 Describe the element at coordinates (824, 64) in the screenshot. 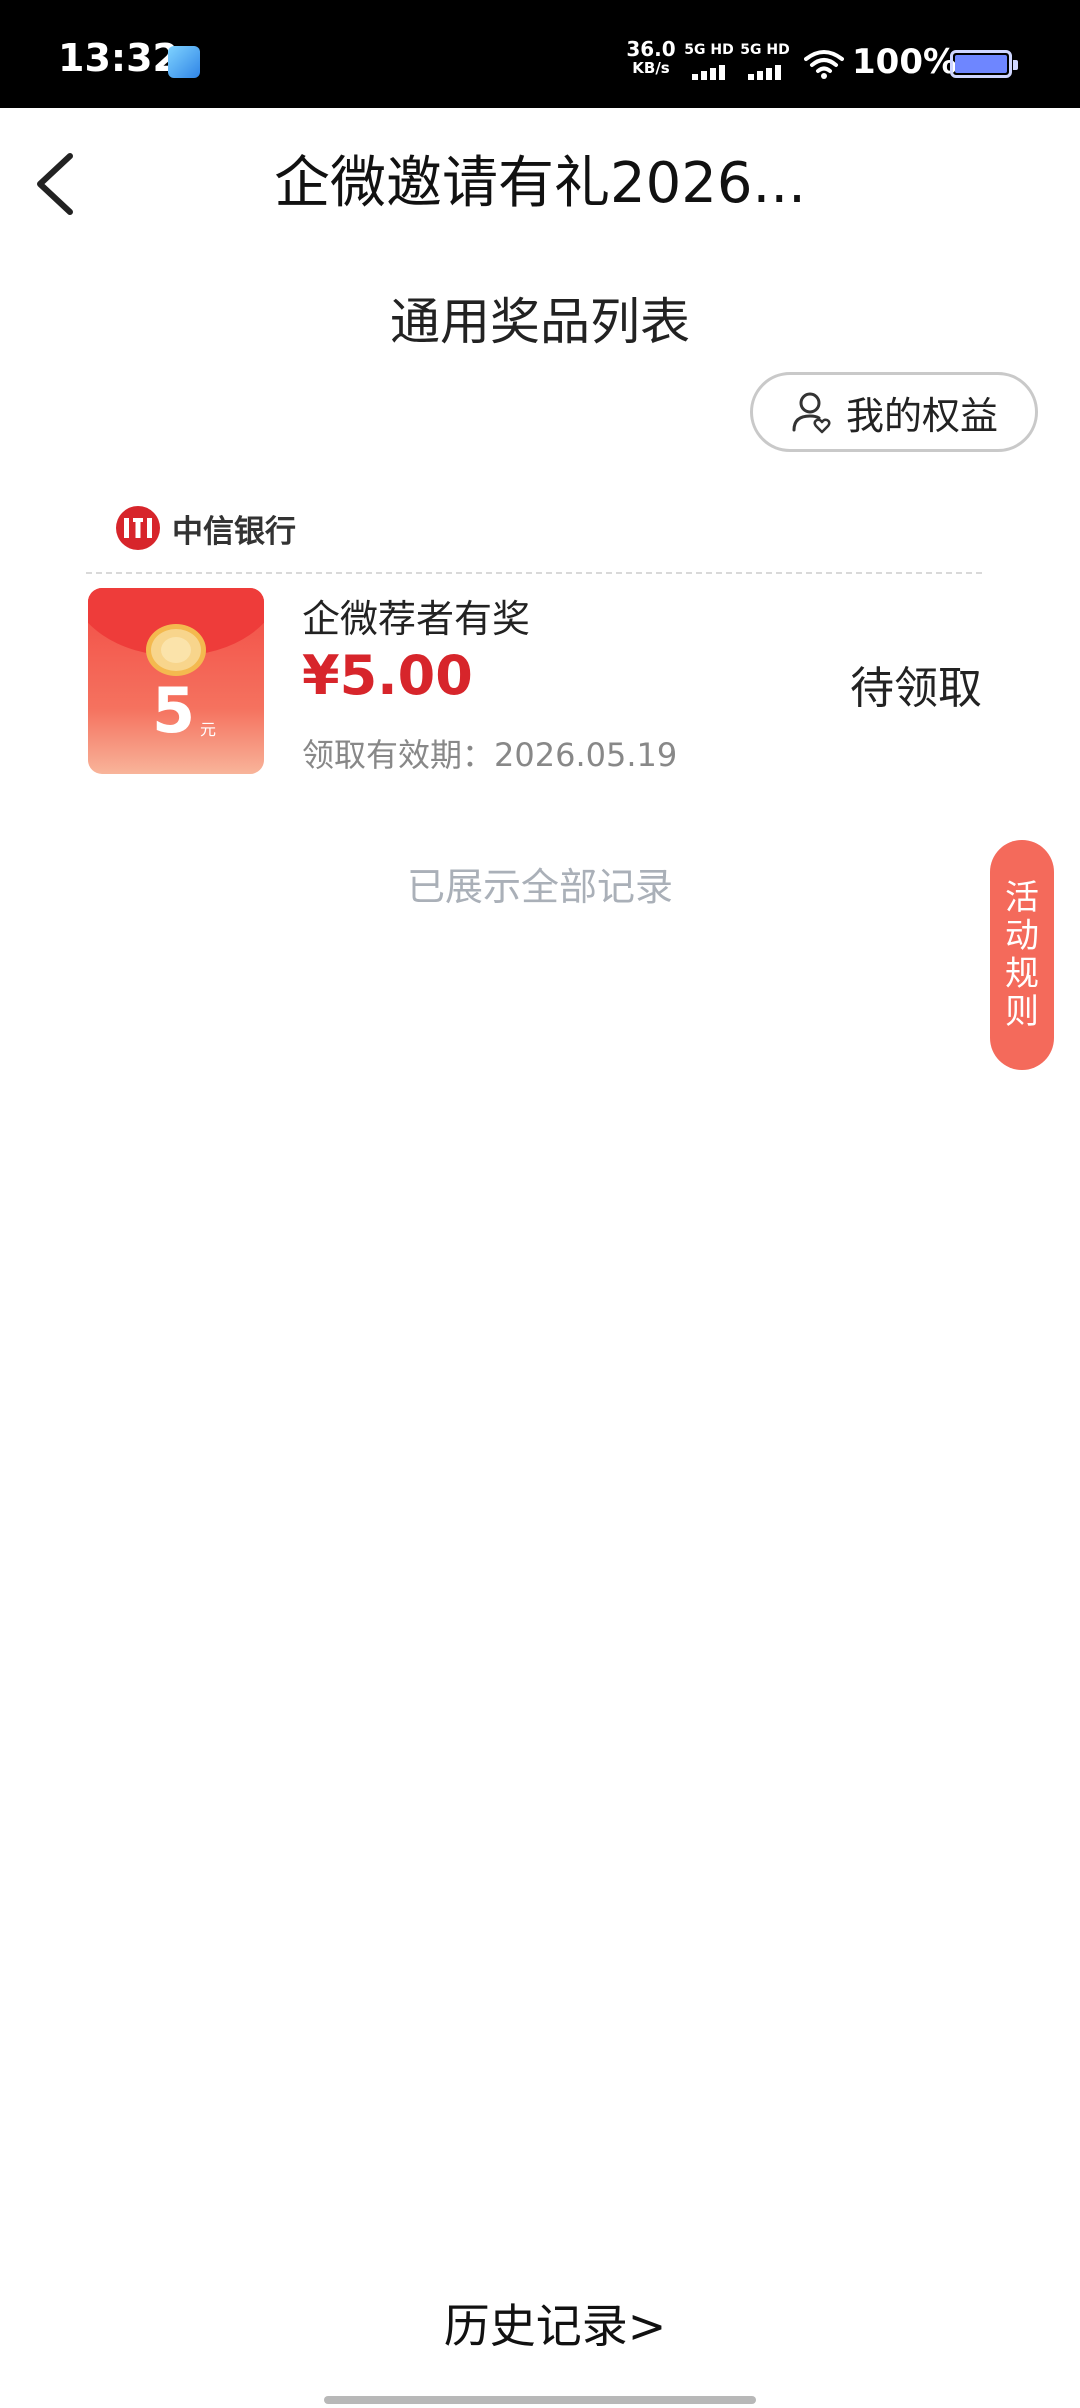

I see `wifi-icon` at that location.